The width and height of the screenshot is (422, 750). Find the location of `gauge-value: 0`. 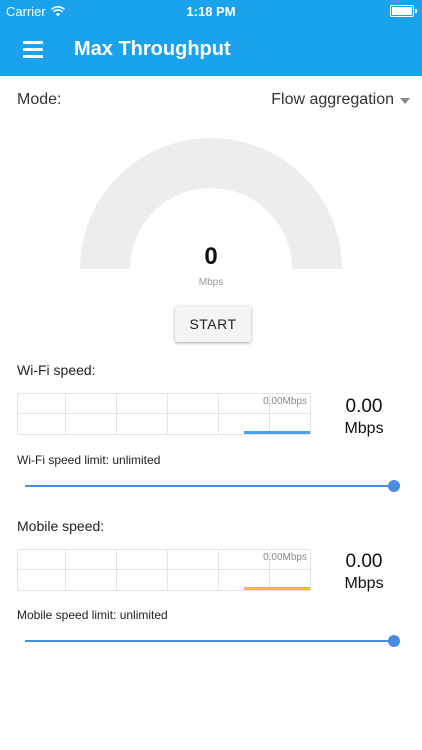

gauge-value: 0 is located at coordinates (211, 256).